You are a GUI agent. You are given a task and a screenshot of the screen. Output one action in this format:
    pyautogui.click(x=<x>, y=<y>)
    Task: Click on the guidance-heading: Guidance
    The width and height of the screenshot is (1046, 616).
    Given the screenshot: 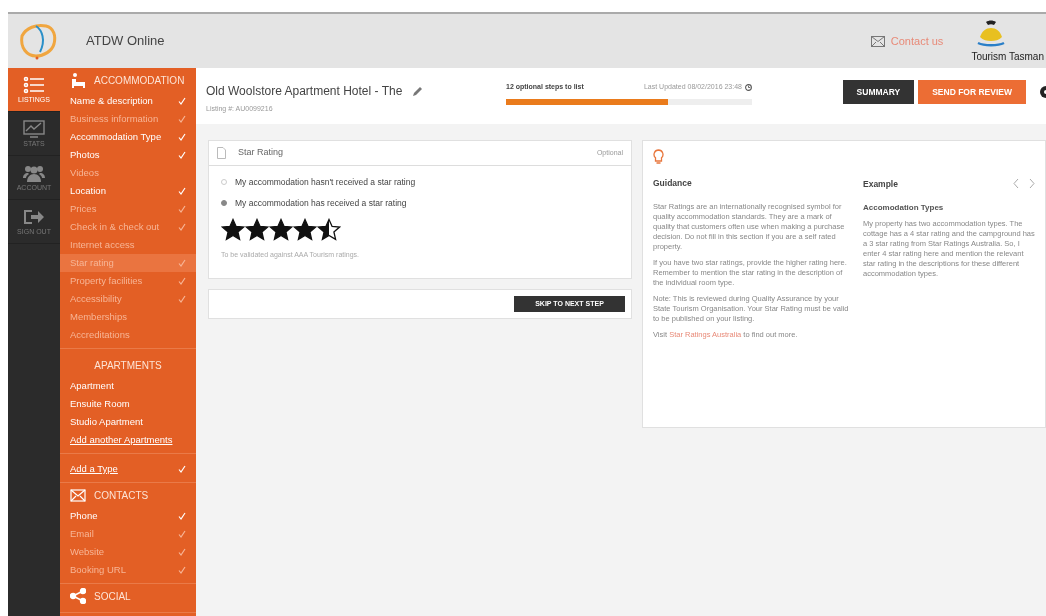 What is the action you would take?
    pyautogui.click(x=673, y=183)
    